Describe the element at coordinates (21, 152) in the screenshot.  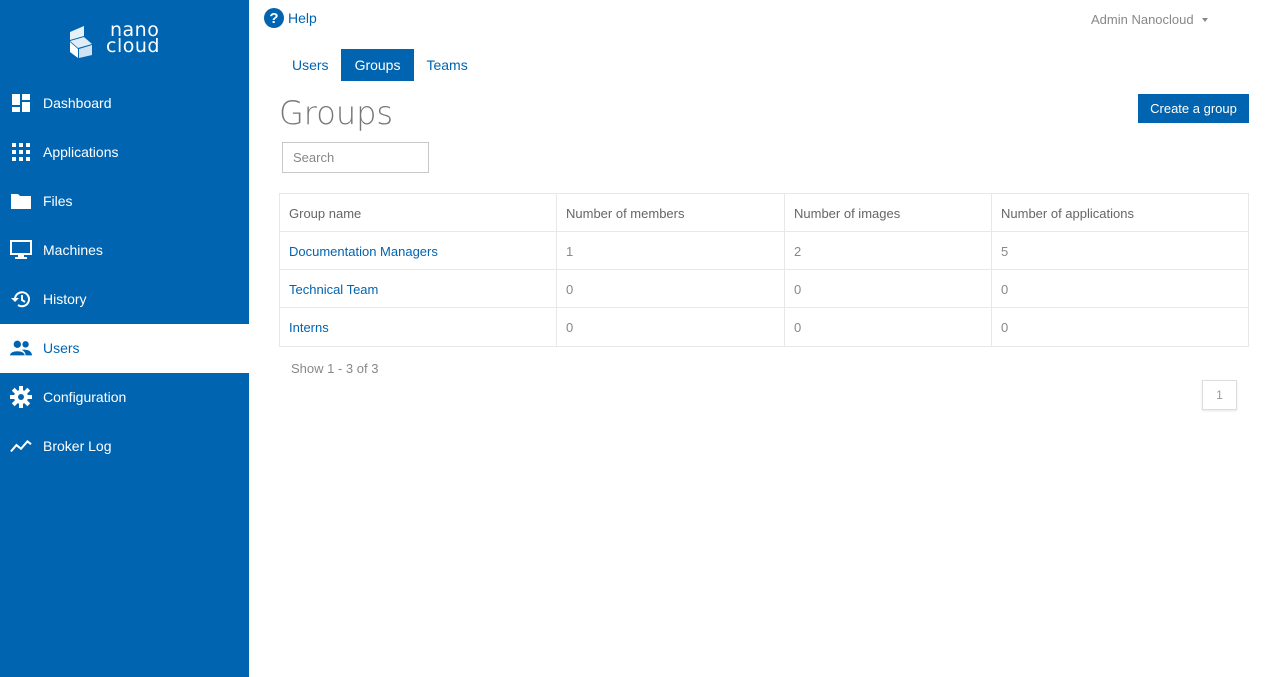
I see `apps-grid-icon` at that location.